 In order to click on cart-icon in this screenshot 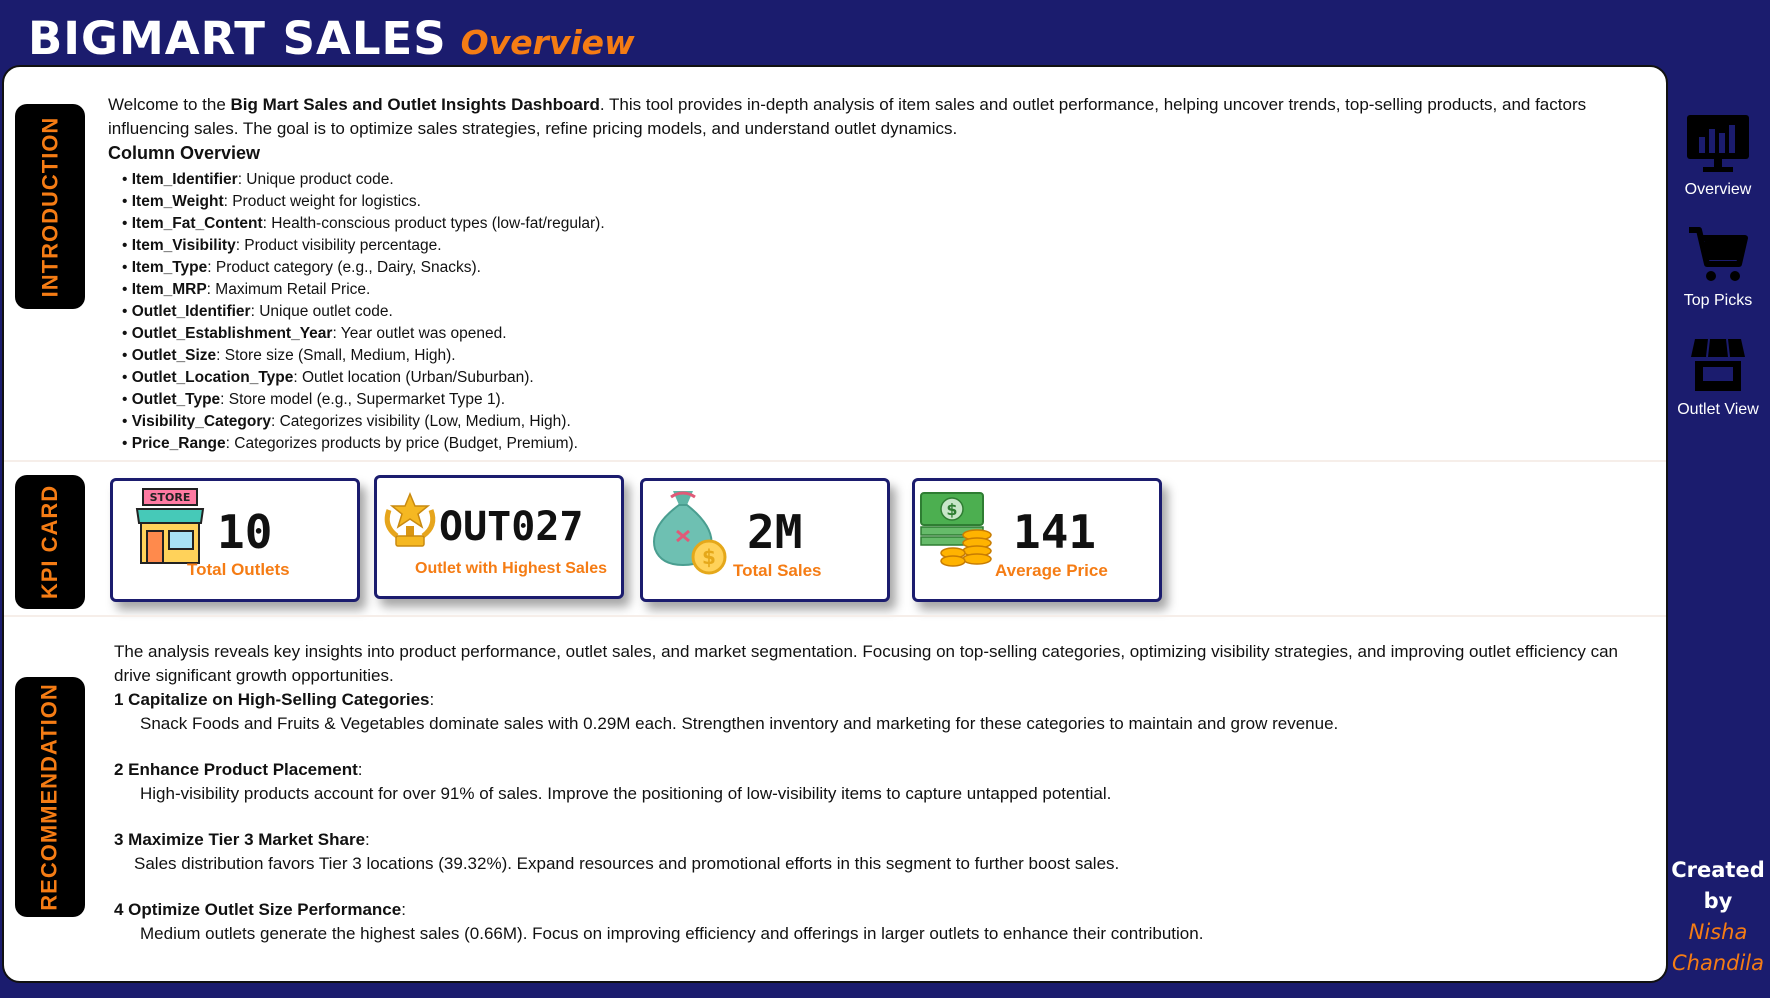, I will do `click(1718, 254)`.